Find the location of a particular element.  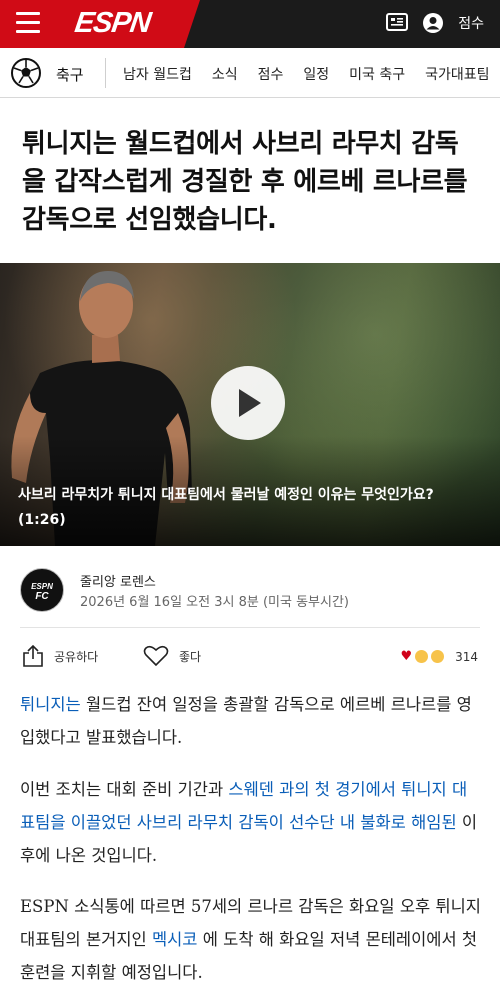

share-icon is located at coordinates (33, 656).